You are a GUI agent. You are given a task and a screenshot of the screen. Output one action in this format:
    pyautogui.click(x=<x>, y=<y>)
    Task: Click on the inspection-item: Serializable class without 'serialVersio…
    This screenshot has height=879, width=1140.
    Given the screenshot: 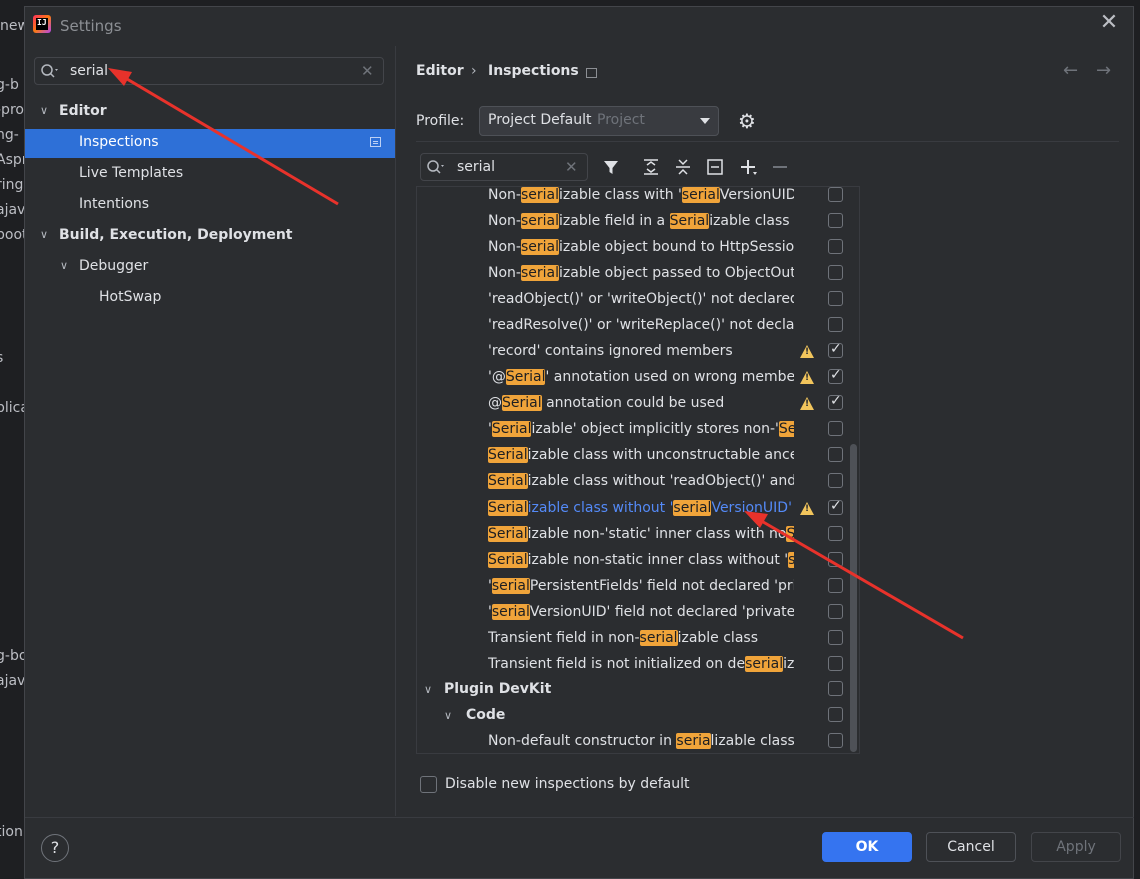 What is the action you would take?
    pyautogui.click(x=641, y=508)
    